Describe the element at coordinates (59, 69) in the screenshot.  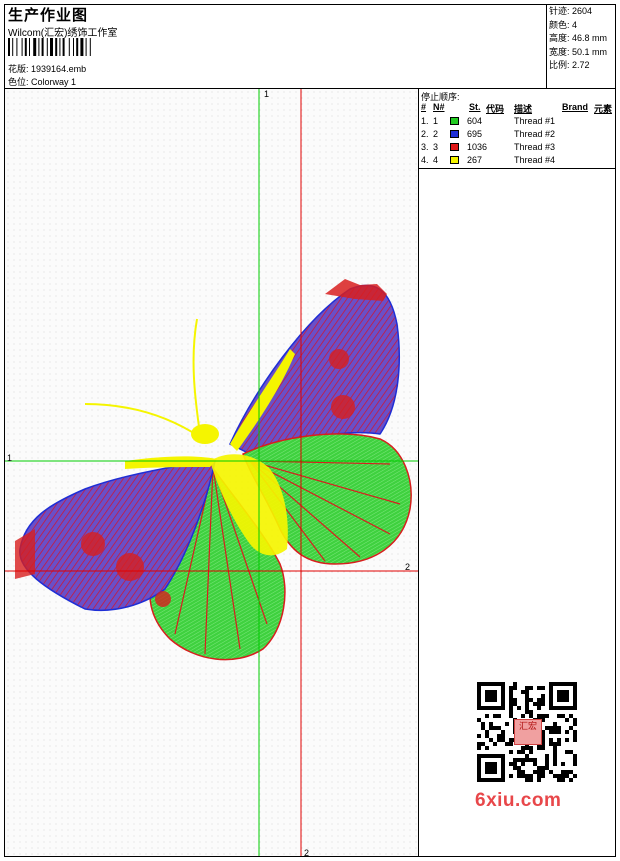
I see `design-file: 1939164.emb` at that location.